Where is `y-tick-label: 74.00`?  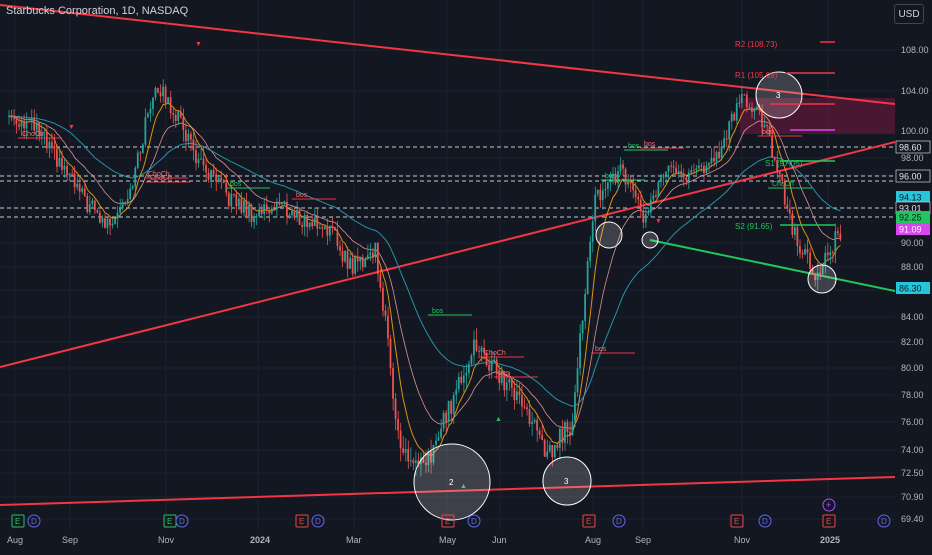
y-tick-label: 74.00 is located at coordinates (912, 450).